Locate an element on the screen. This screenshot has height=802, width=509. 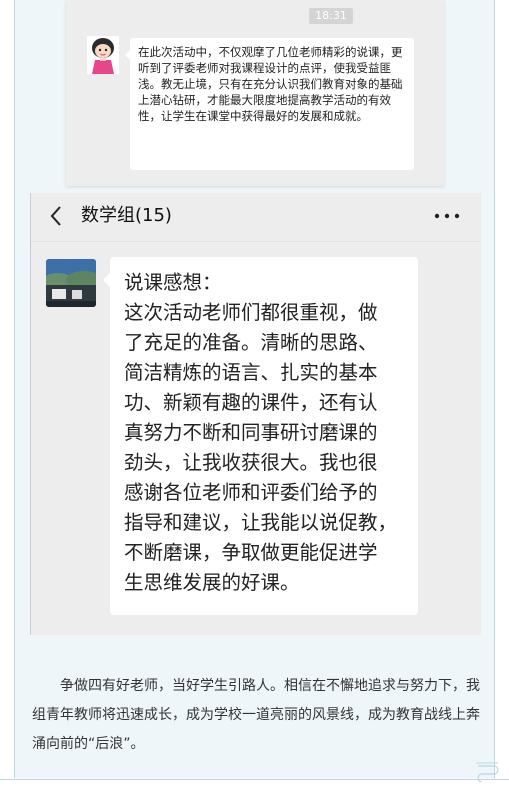
message-line: 生思维发展的好课。 is located at coordinates (212, 582).